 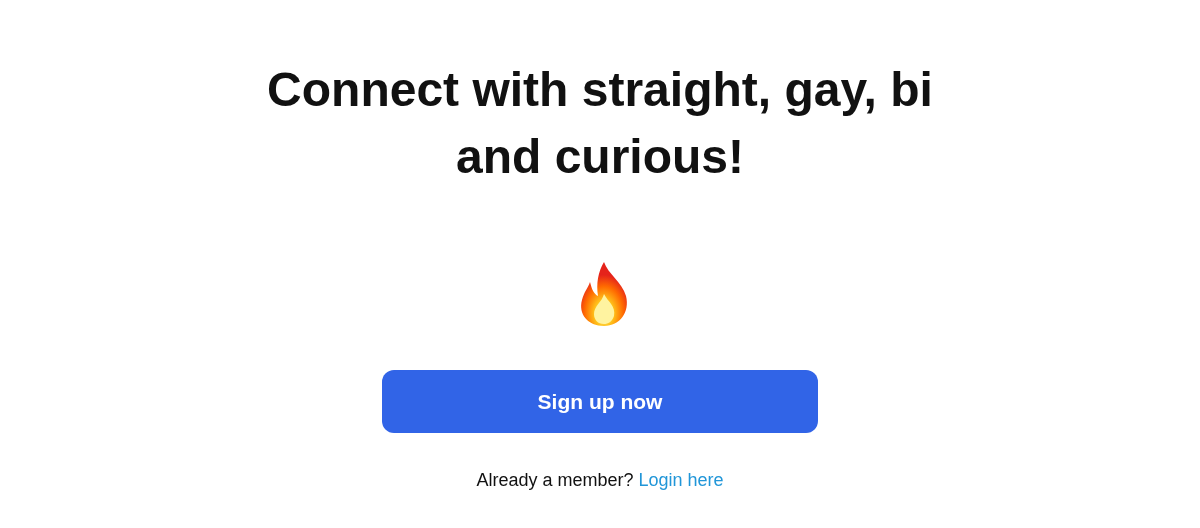 I want to click on headline: Connect with straight, gay, bi and curious!, so click(x=600, y=123).